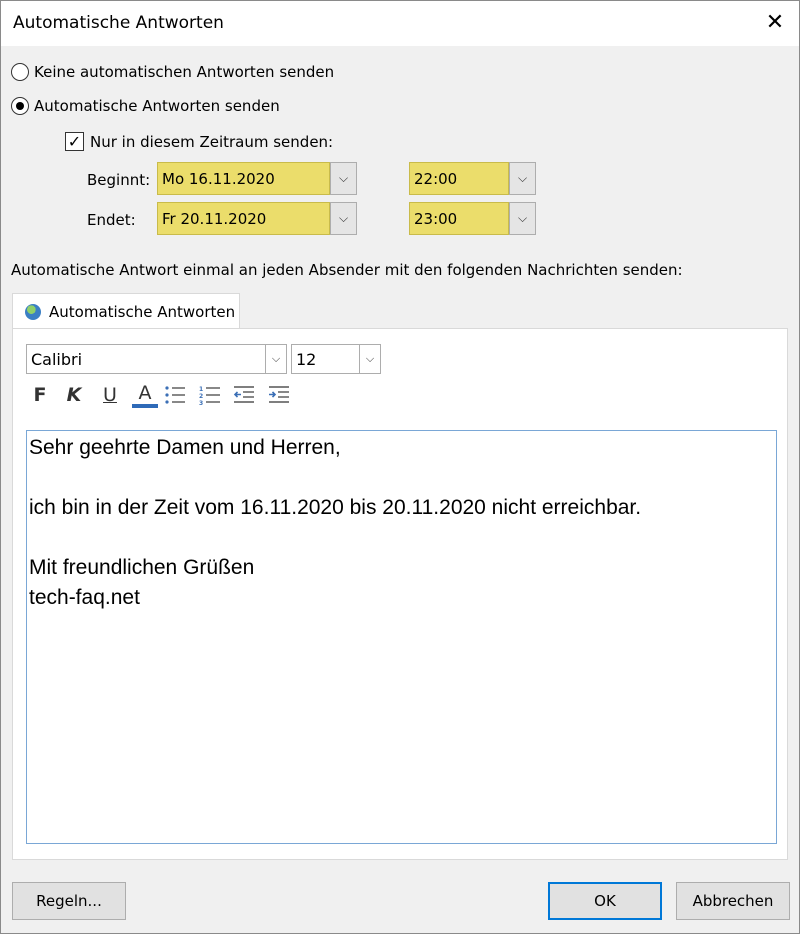 Image resolution: width=800 pixels, height=934 pixels. Describe the element at coordinates (212, 141) in the screenshot. I see `checkbox-label: Nur in diesem Zeitraum senden:` at that location.